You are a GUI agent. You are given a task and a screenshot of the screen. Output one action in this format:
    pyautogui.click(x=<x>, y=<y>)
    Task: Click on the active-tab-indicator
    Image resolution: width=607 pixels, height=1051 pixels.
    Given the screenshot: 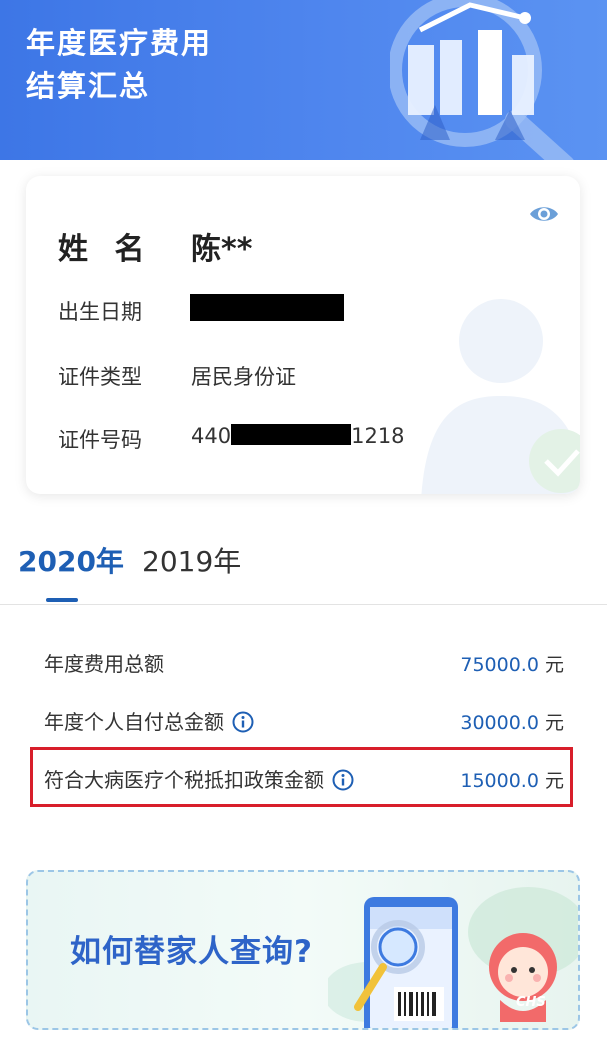 What is the action you would take?
    pyautogui.click(x=62, y=600)
    